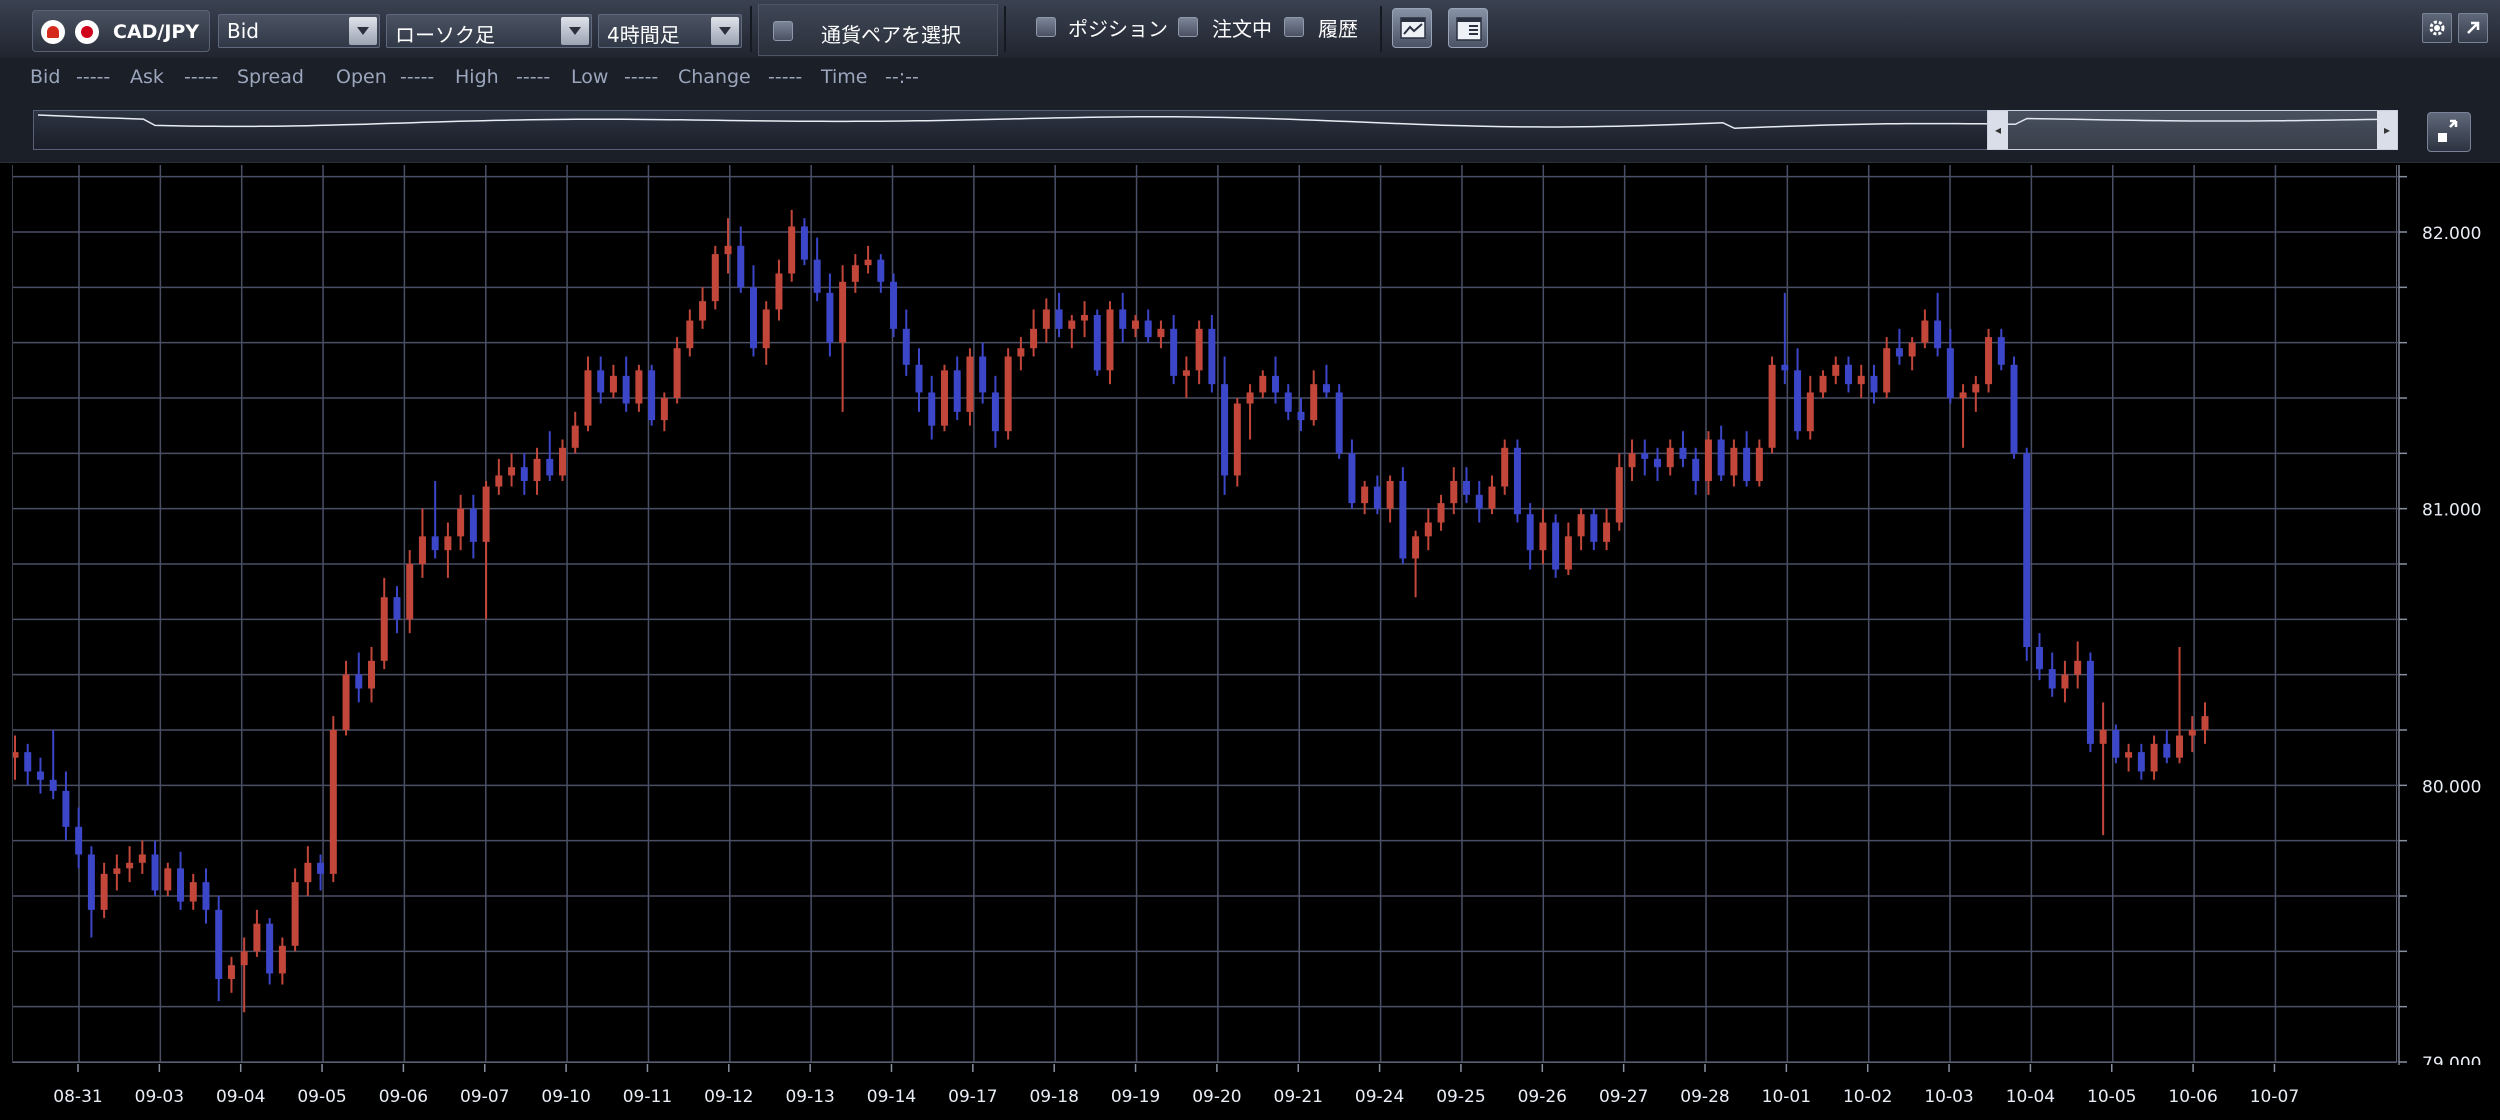 This screenshot has width=2500, height=1120. What do you see at coordinates (1412, 28) in the screenshot?
I see `chart-settings-button` at bounding box center [1412, 28].